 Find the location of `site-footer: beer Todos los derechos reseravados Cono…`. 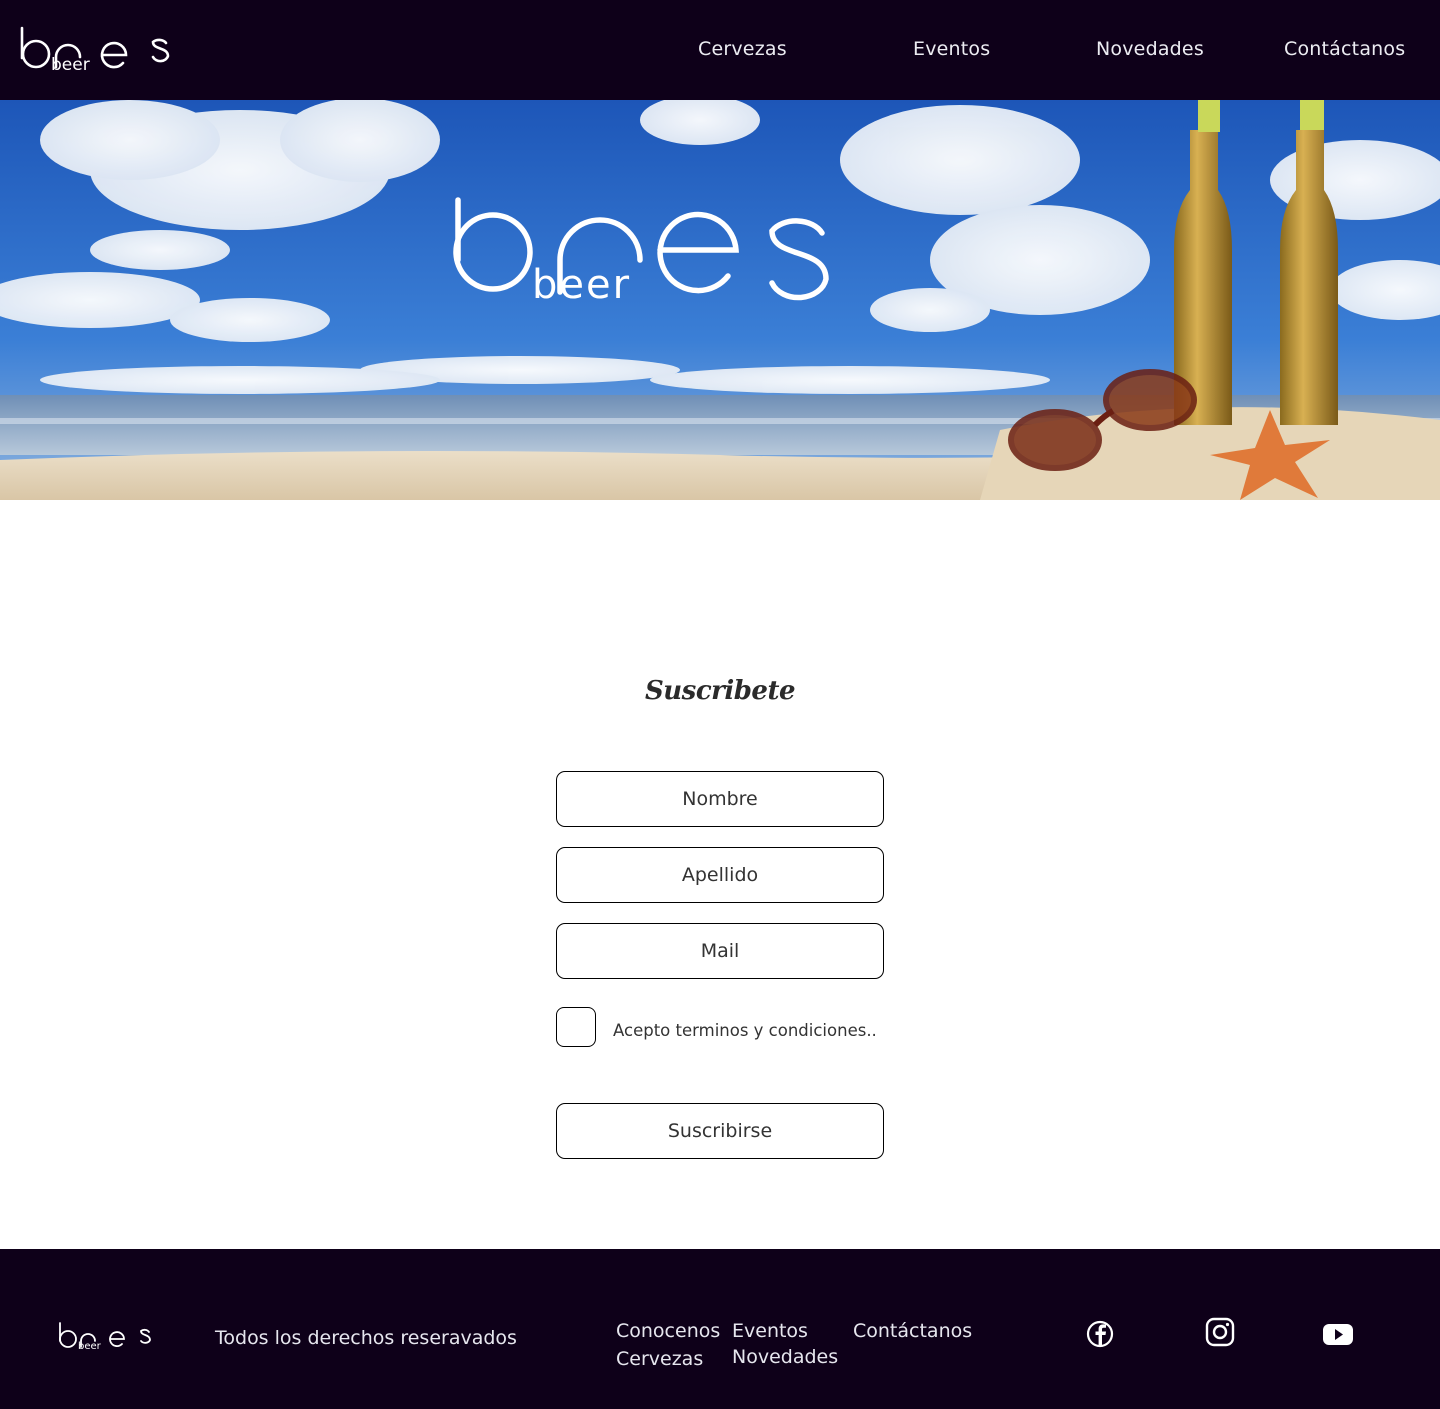

site-footer: beer Todos los derechos reseravados Cono… is located at coordinates (720, 1329).